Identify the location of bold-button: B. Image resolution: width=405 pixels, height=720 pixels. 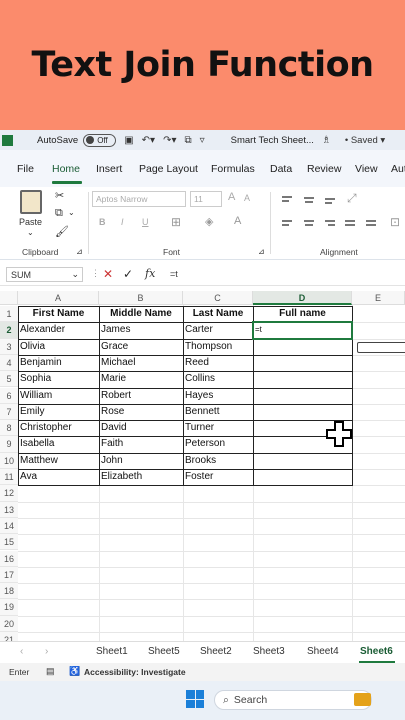
(102, 222).